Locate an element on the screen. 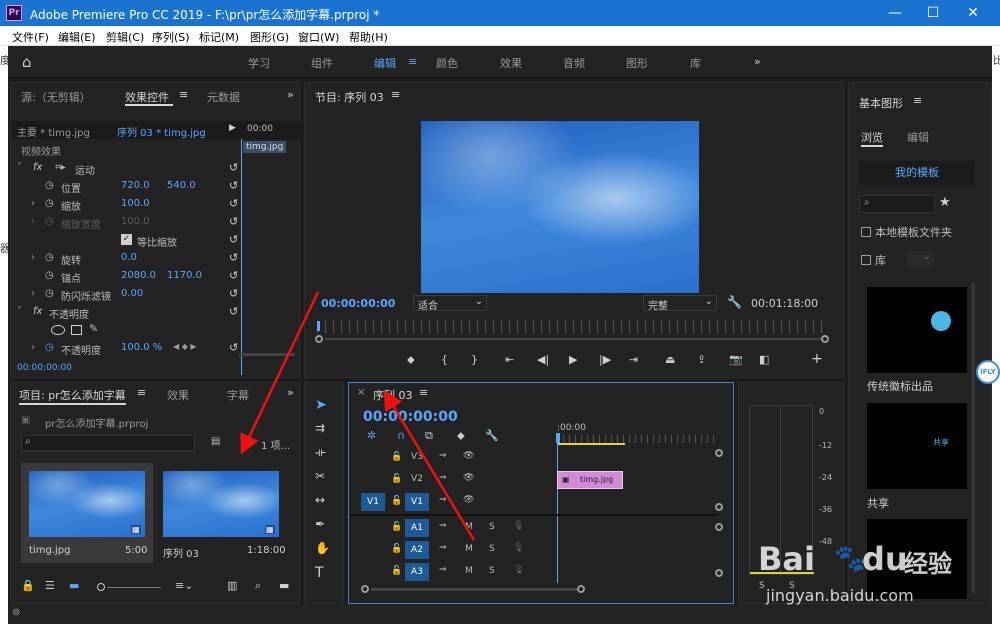 The height and width of the screenshot is (631, 1000). watermark-brand: Bai is located at coordinates (786, 559).